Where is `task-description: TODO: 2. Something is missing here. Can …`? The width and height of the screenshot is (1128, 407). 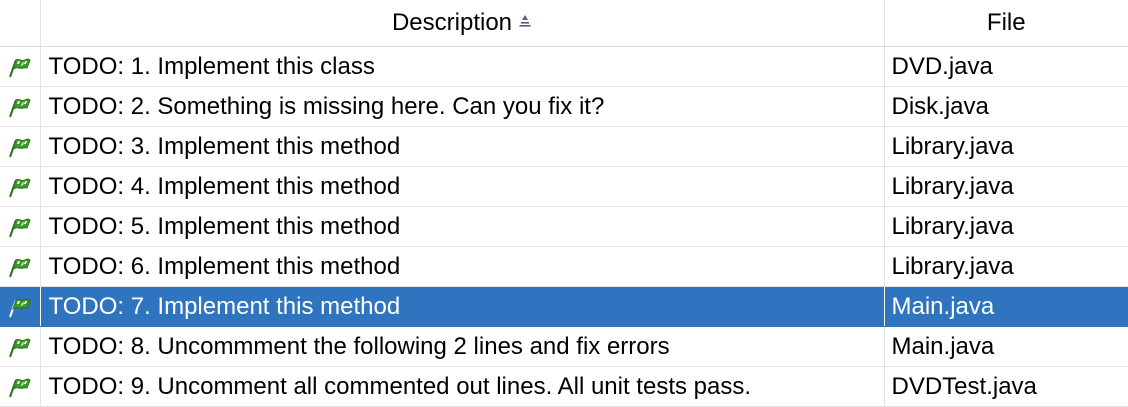 task-description: TODO: 2. Something is missing here. Can … is located at coordinates (462, 106).